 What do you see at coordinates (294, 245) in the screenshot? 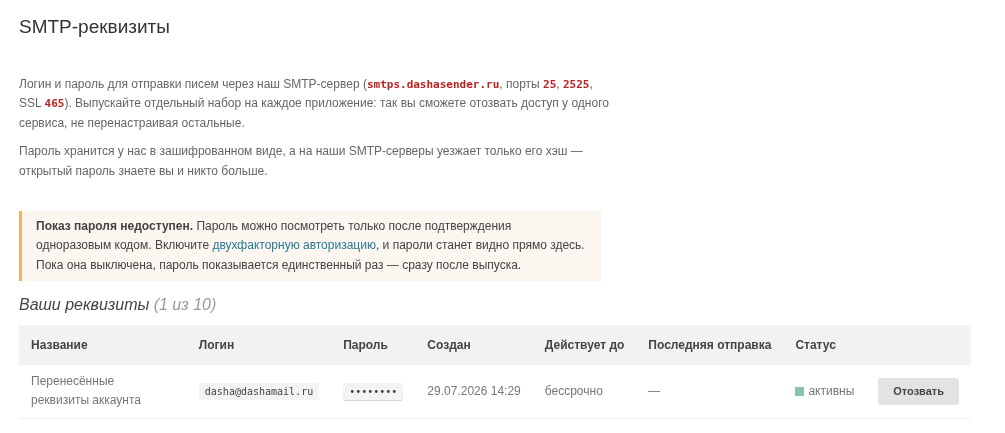
I see `authorization-link: двухфакторную авторизацию` at bounding box center [294, 245].